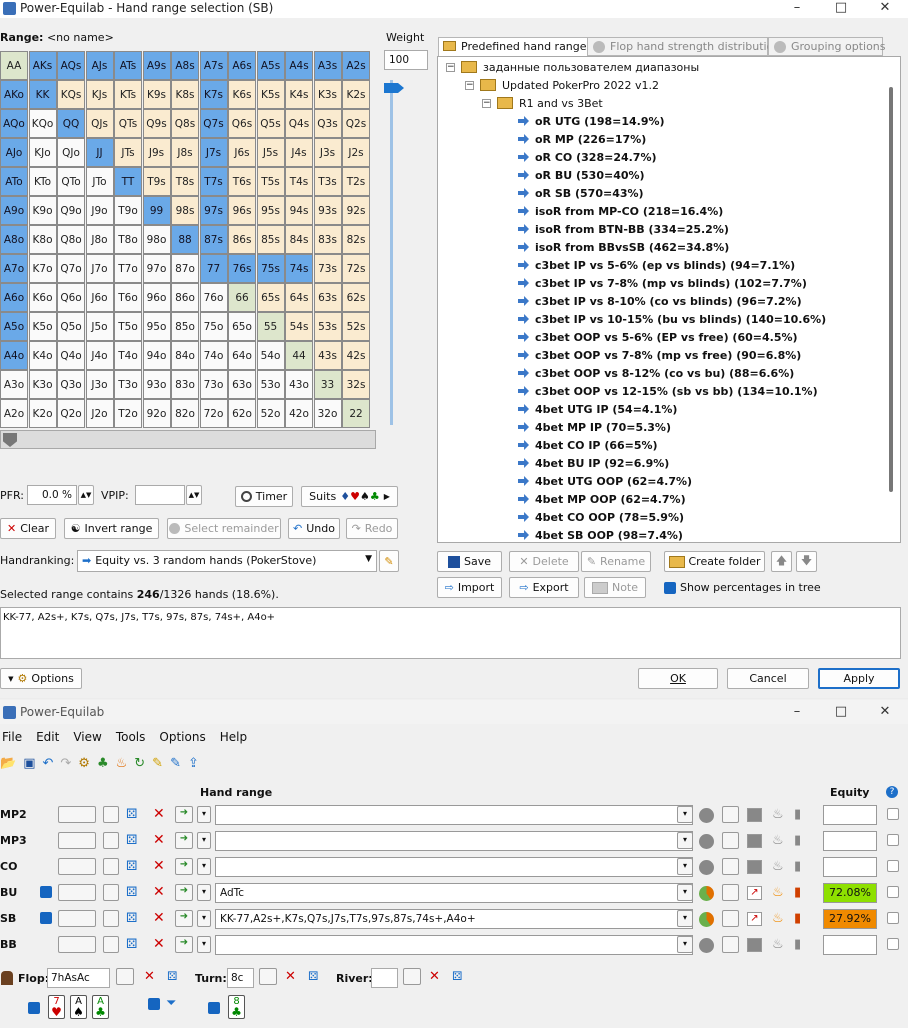 Image resolution: width=908 pixels, height=1028 pixels. I want to click on rename-range-button: ✎ Rename, so click(616, 561).